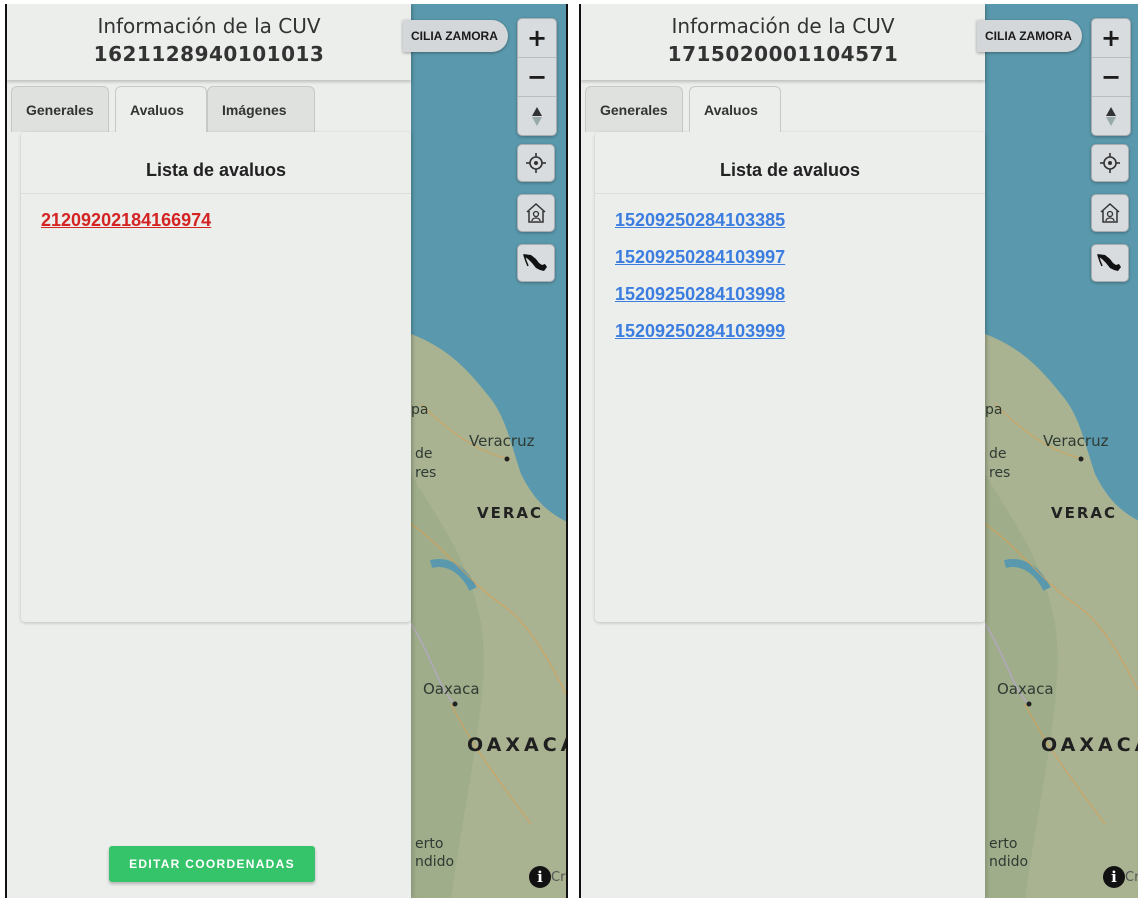  Describe the element at coordinates (783, 54) in the screenshot. I see `cuv-number: 1715020001104571` at that location.